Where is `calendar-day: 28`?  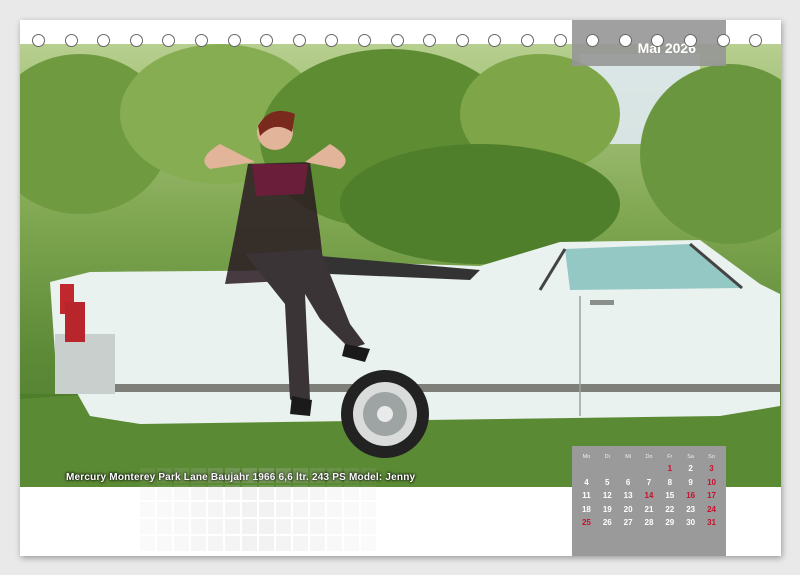 calendar-day: 28 is located at coordinates (649, 523).